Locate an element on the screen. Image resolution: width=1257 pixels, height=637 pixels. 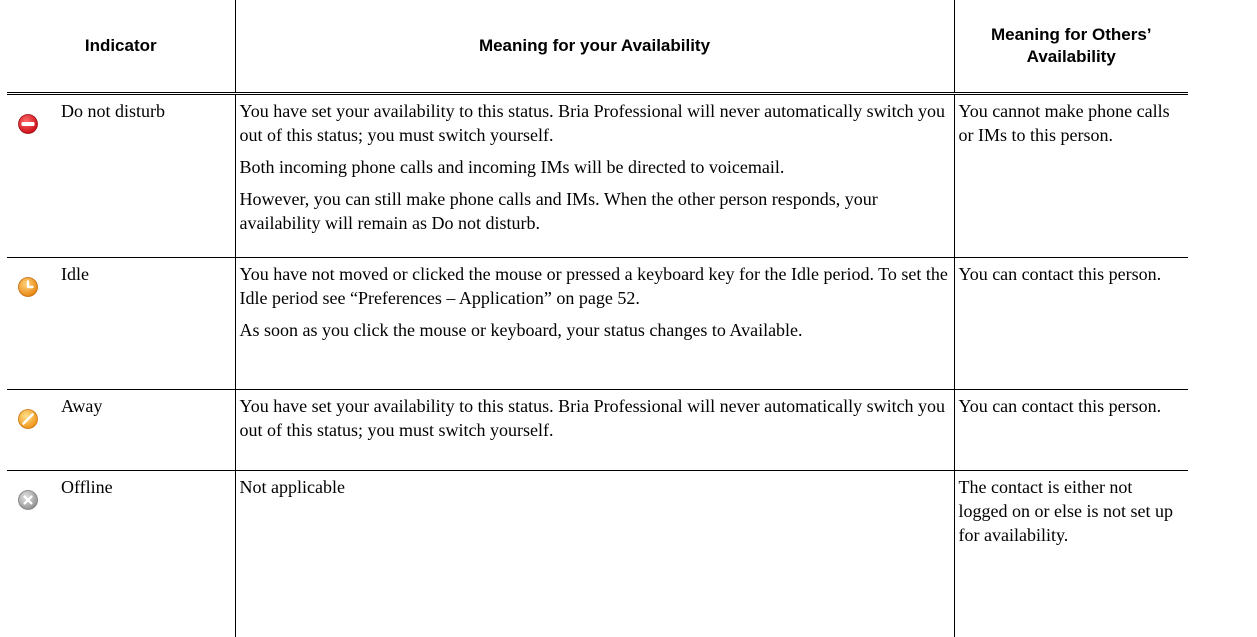
header-meaning-others: Meaning for Others’ Availability is located at coordinates (1070, 47).